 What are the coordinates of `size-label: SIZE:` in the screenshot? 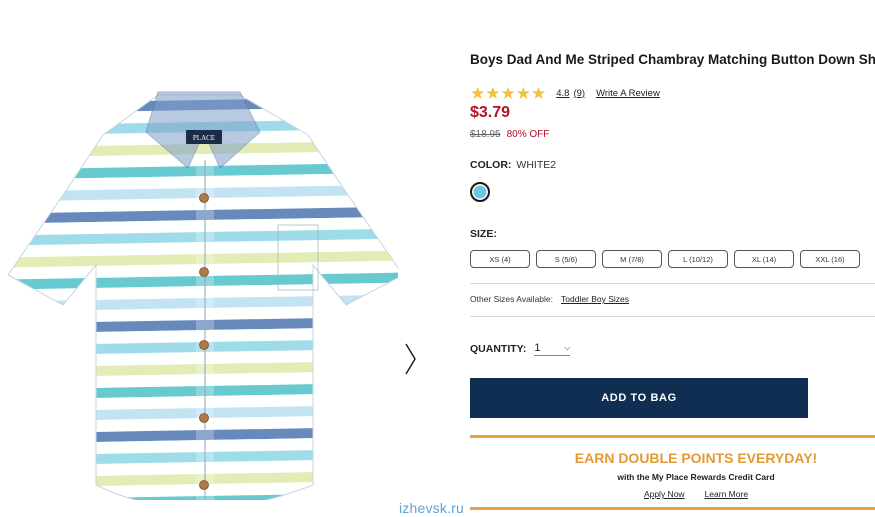 It's located at (483, 234).